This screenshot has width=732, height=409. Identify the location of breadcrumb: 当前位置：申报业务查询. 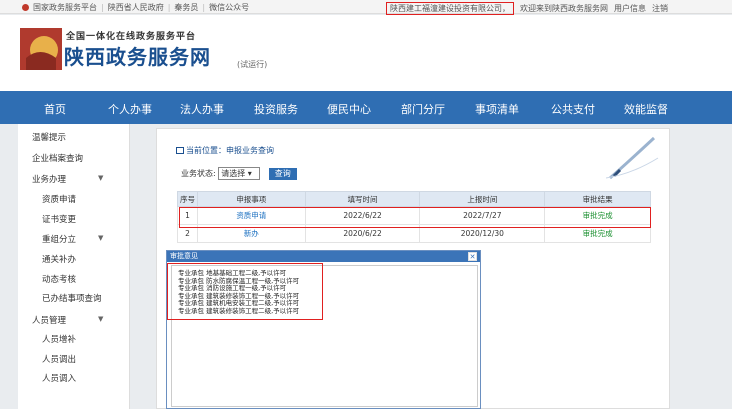
(225, 150).